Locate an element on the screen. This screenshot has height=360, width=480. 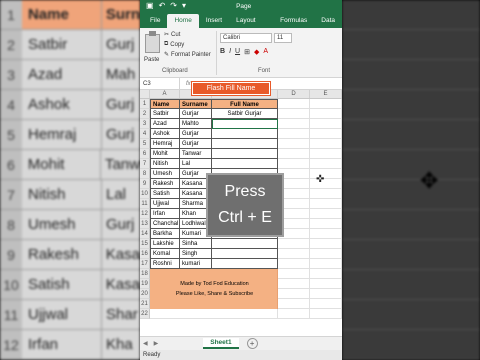
row-number: 22 is located at coordinates (145, 314).